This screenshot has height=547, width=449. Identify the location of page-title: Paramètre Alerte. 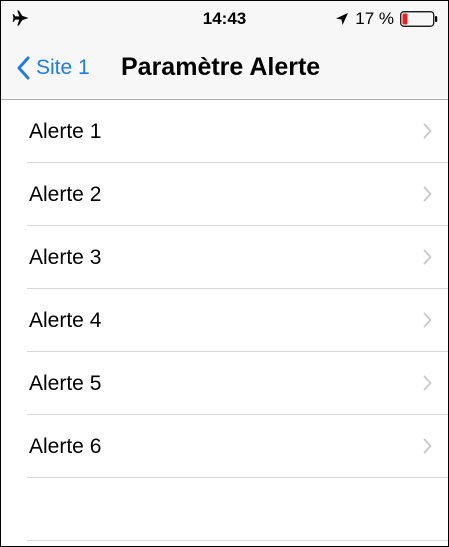
(221, 67).